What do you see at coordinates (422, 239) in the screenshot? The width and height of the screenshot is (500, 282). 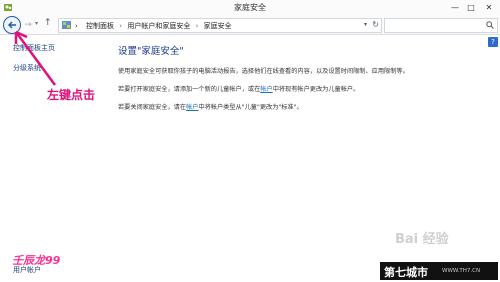 I see `baidu-watermark: Bai 经验` at bounding box center [422, 239].